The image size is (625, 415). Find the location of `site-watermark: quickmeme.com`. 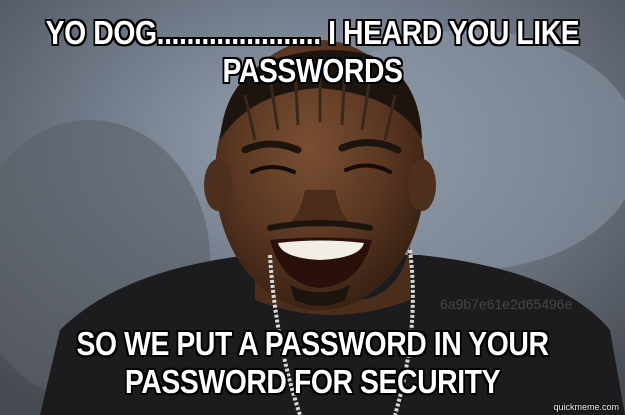

site-watermark: quickmeme.com is located at coordinates (586, 407).